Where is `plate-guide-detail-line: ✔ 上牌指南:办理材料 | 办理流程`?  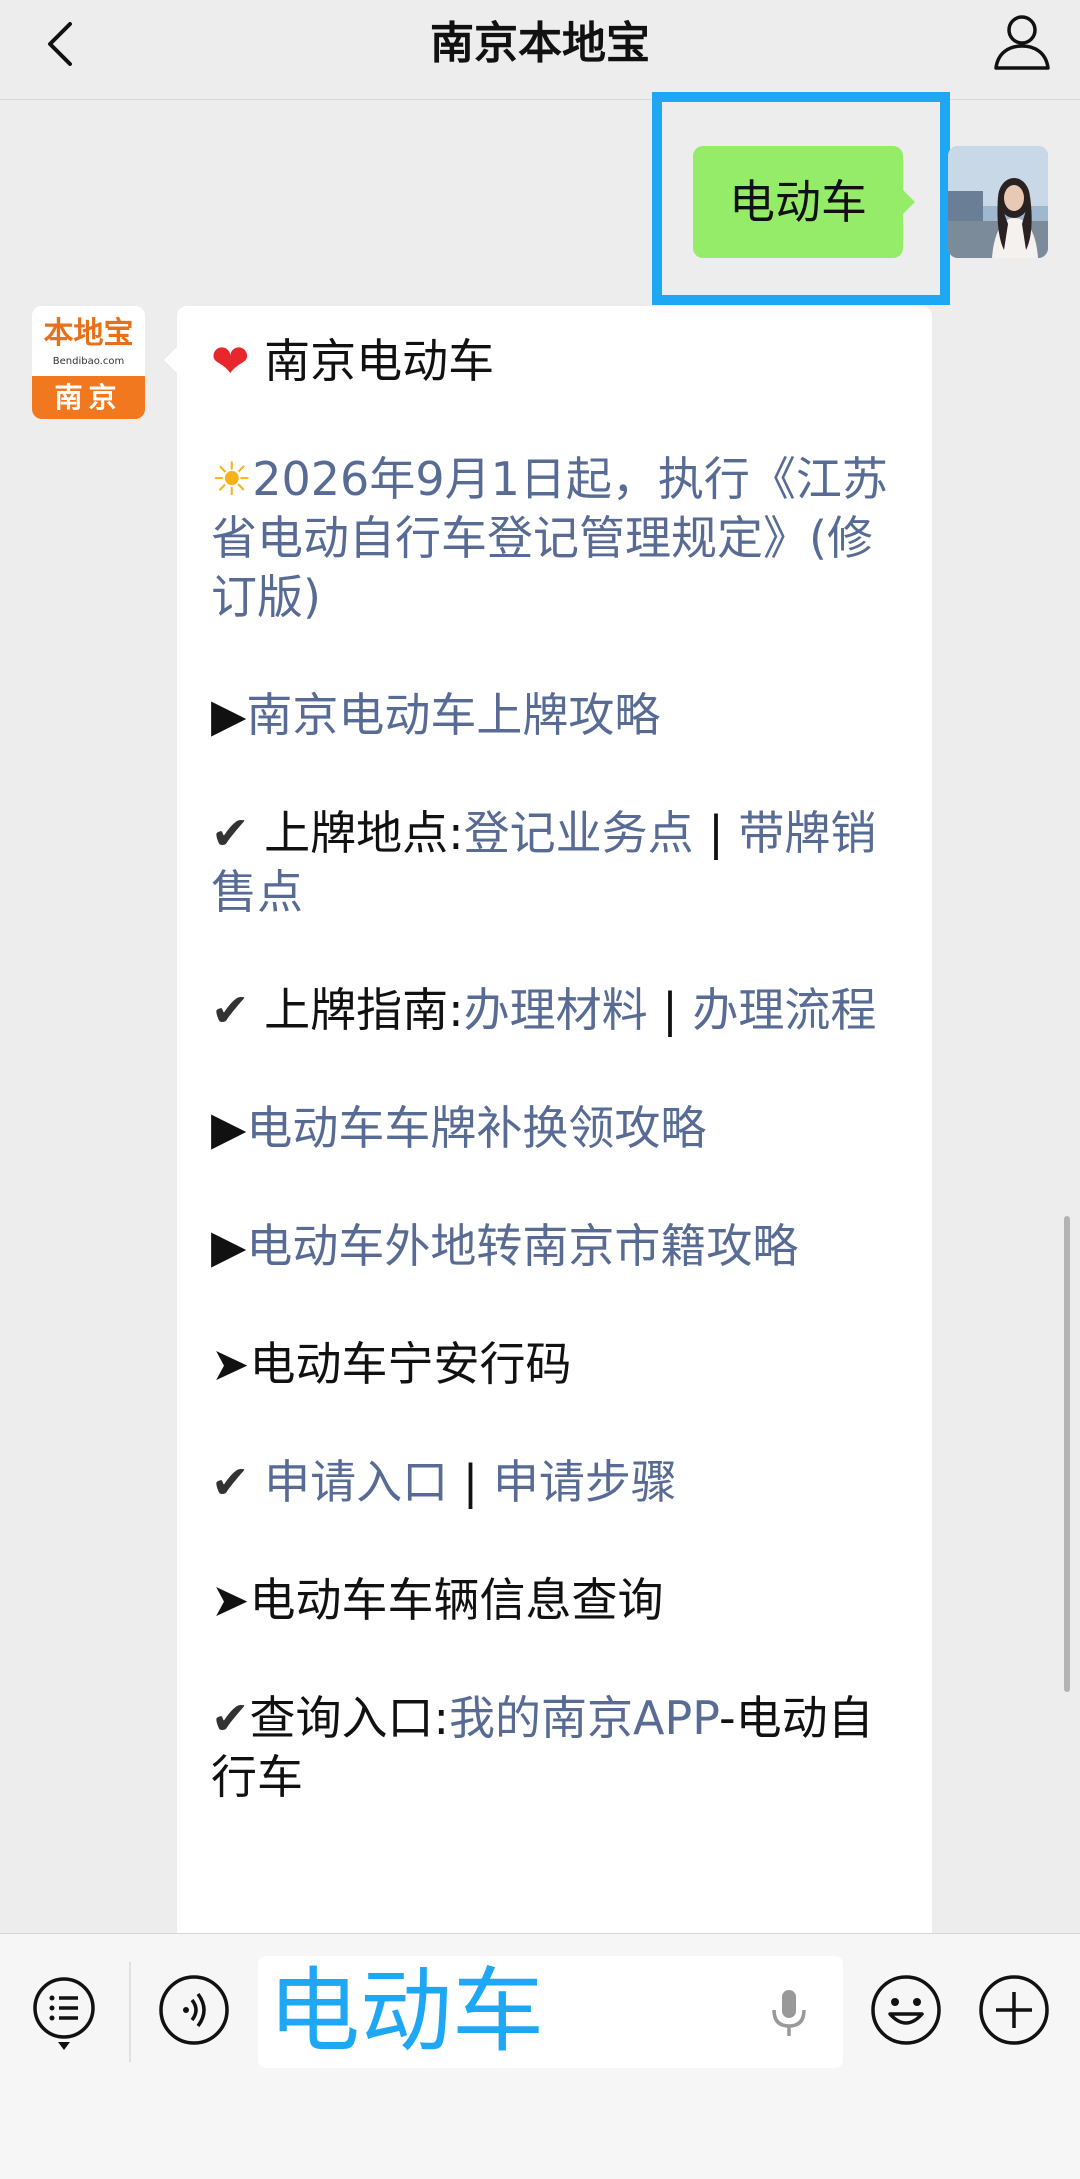
plate-guide-detail-line: ✔ 上牌指南:办理材料 | 办理流程 is located at coordinates (556, 1010).